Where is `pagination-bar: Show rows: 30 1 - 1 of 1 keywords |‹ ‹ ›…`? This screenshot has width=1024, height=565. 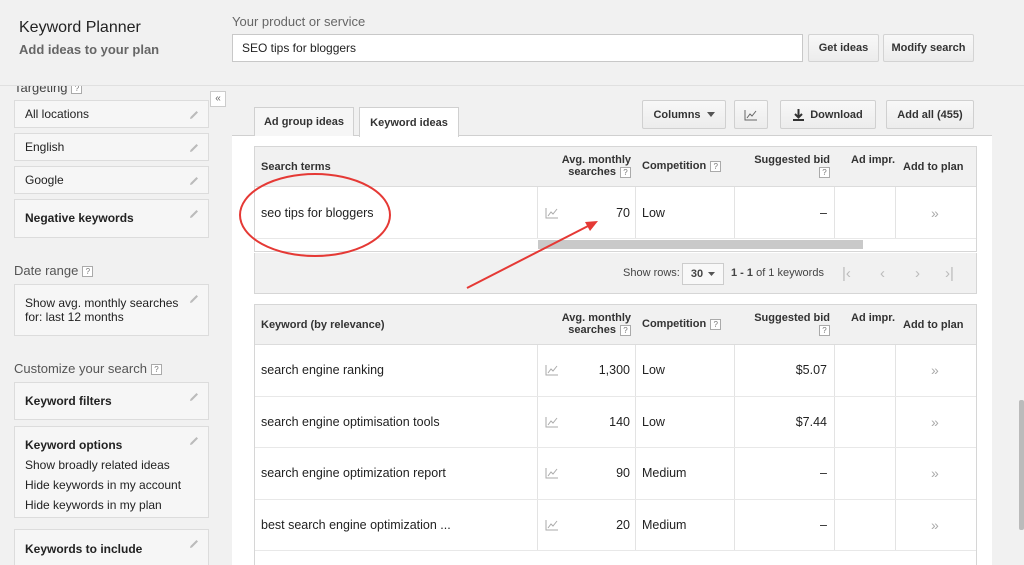
pagination-bar: Show rows: 30 1 - 1 of 1 keywords |‹ ‹ ›… is located at coordinates (615, 273).